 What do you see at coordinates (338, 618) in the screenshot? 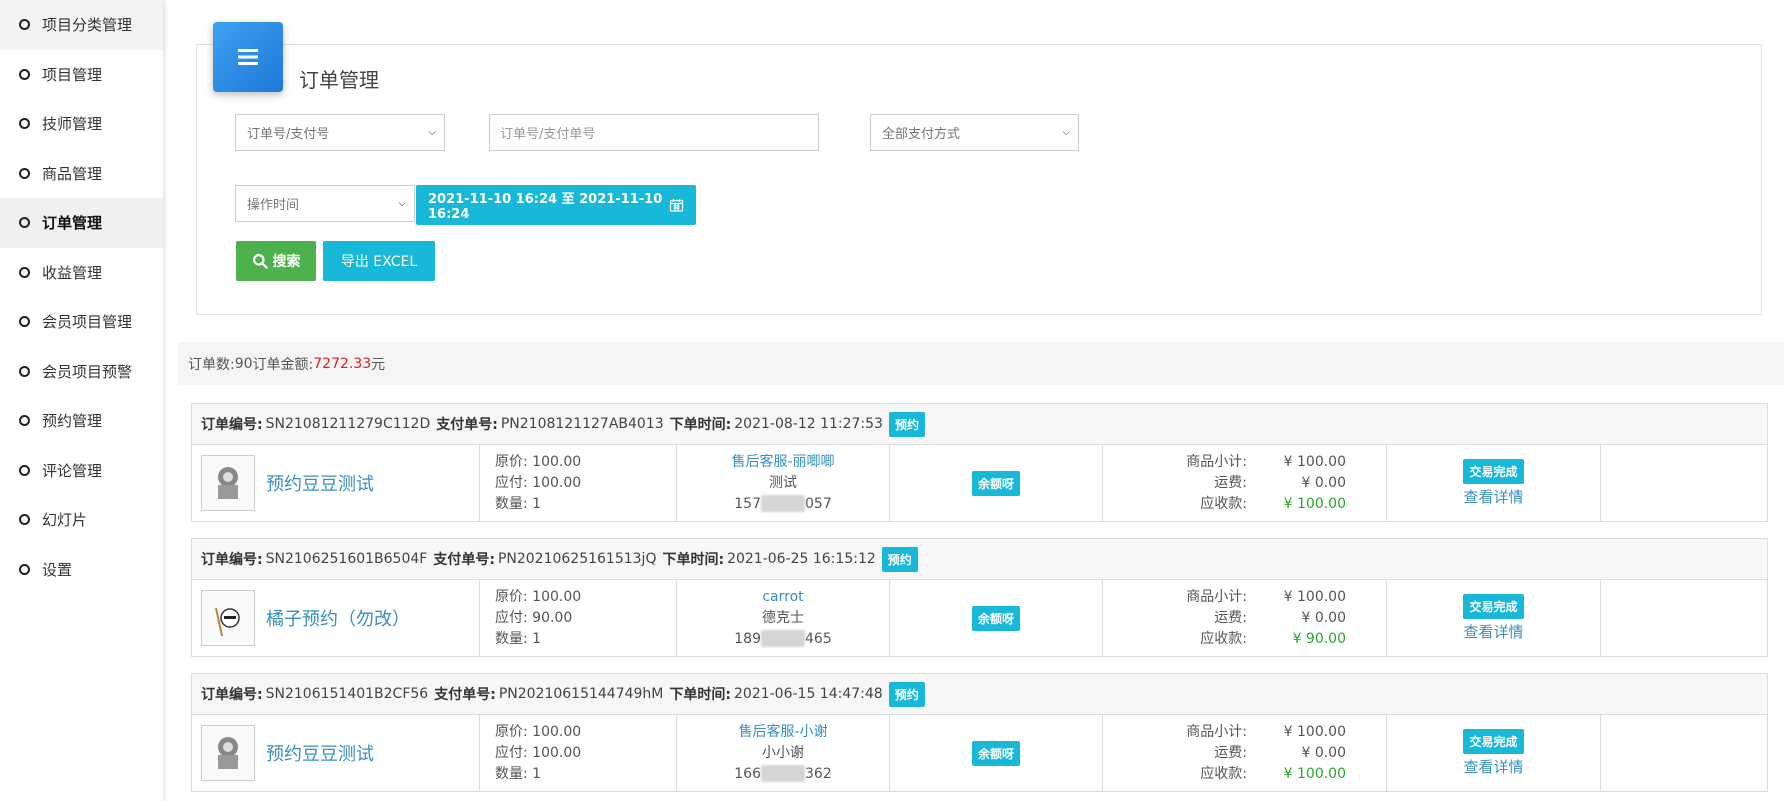
I see `product-name: 橘子预约（勿改）` at bounding box center [338, 618].